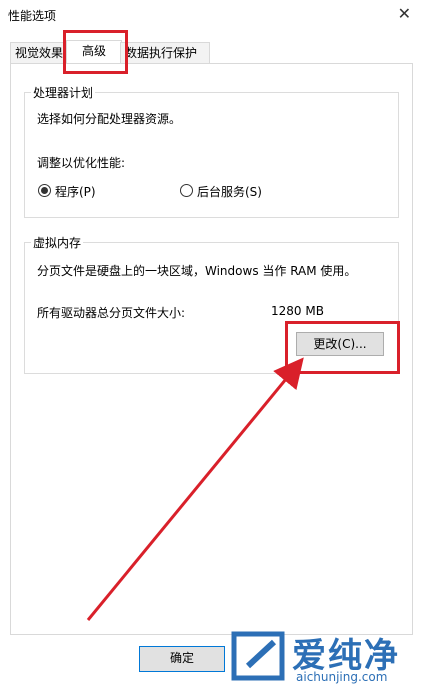 Image resolution: width=421 pixels, height=685 pixels. What do you see at coordinates (342, 677) in the screenshot?
I see `watermark-url: aichunjing.com` at bounding box center [342, 677].